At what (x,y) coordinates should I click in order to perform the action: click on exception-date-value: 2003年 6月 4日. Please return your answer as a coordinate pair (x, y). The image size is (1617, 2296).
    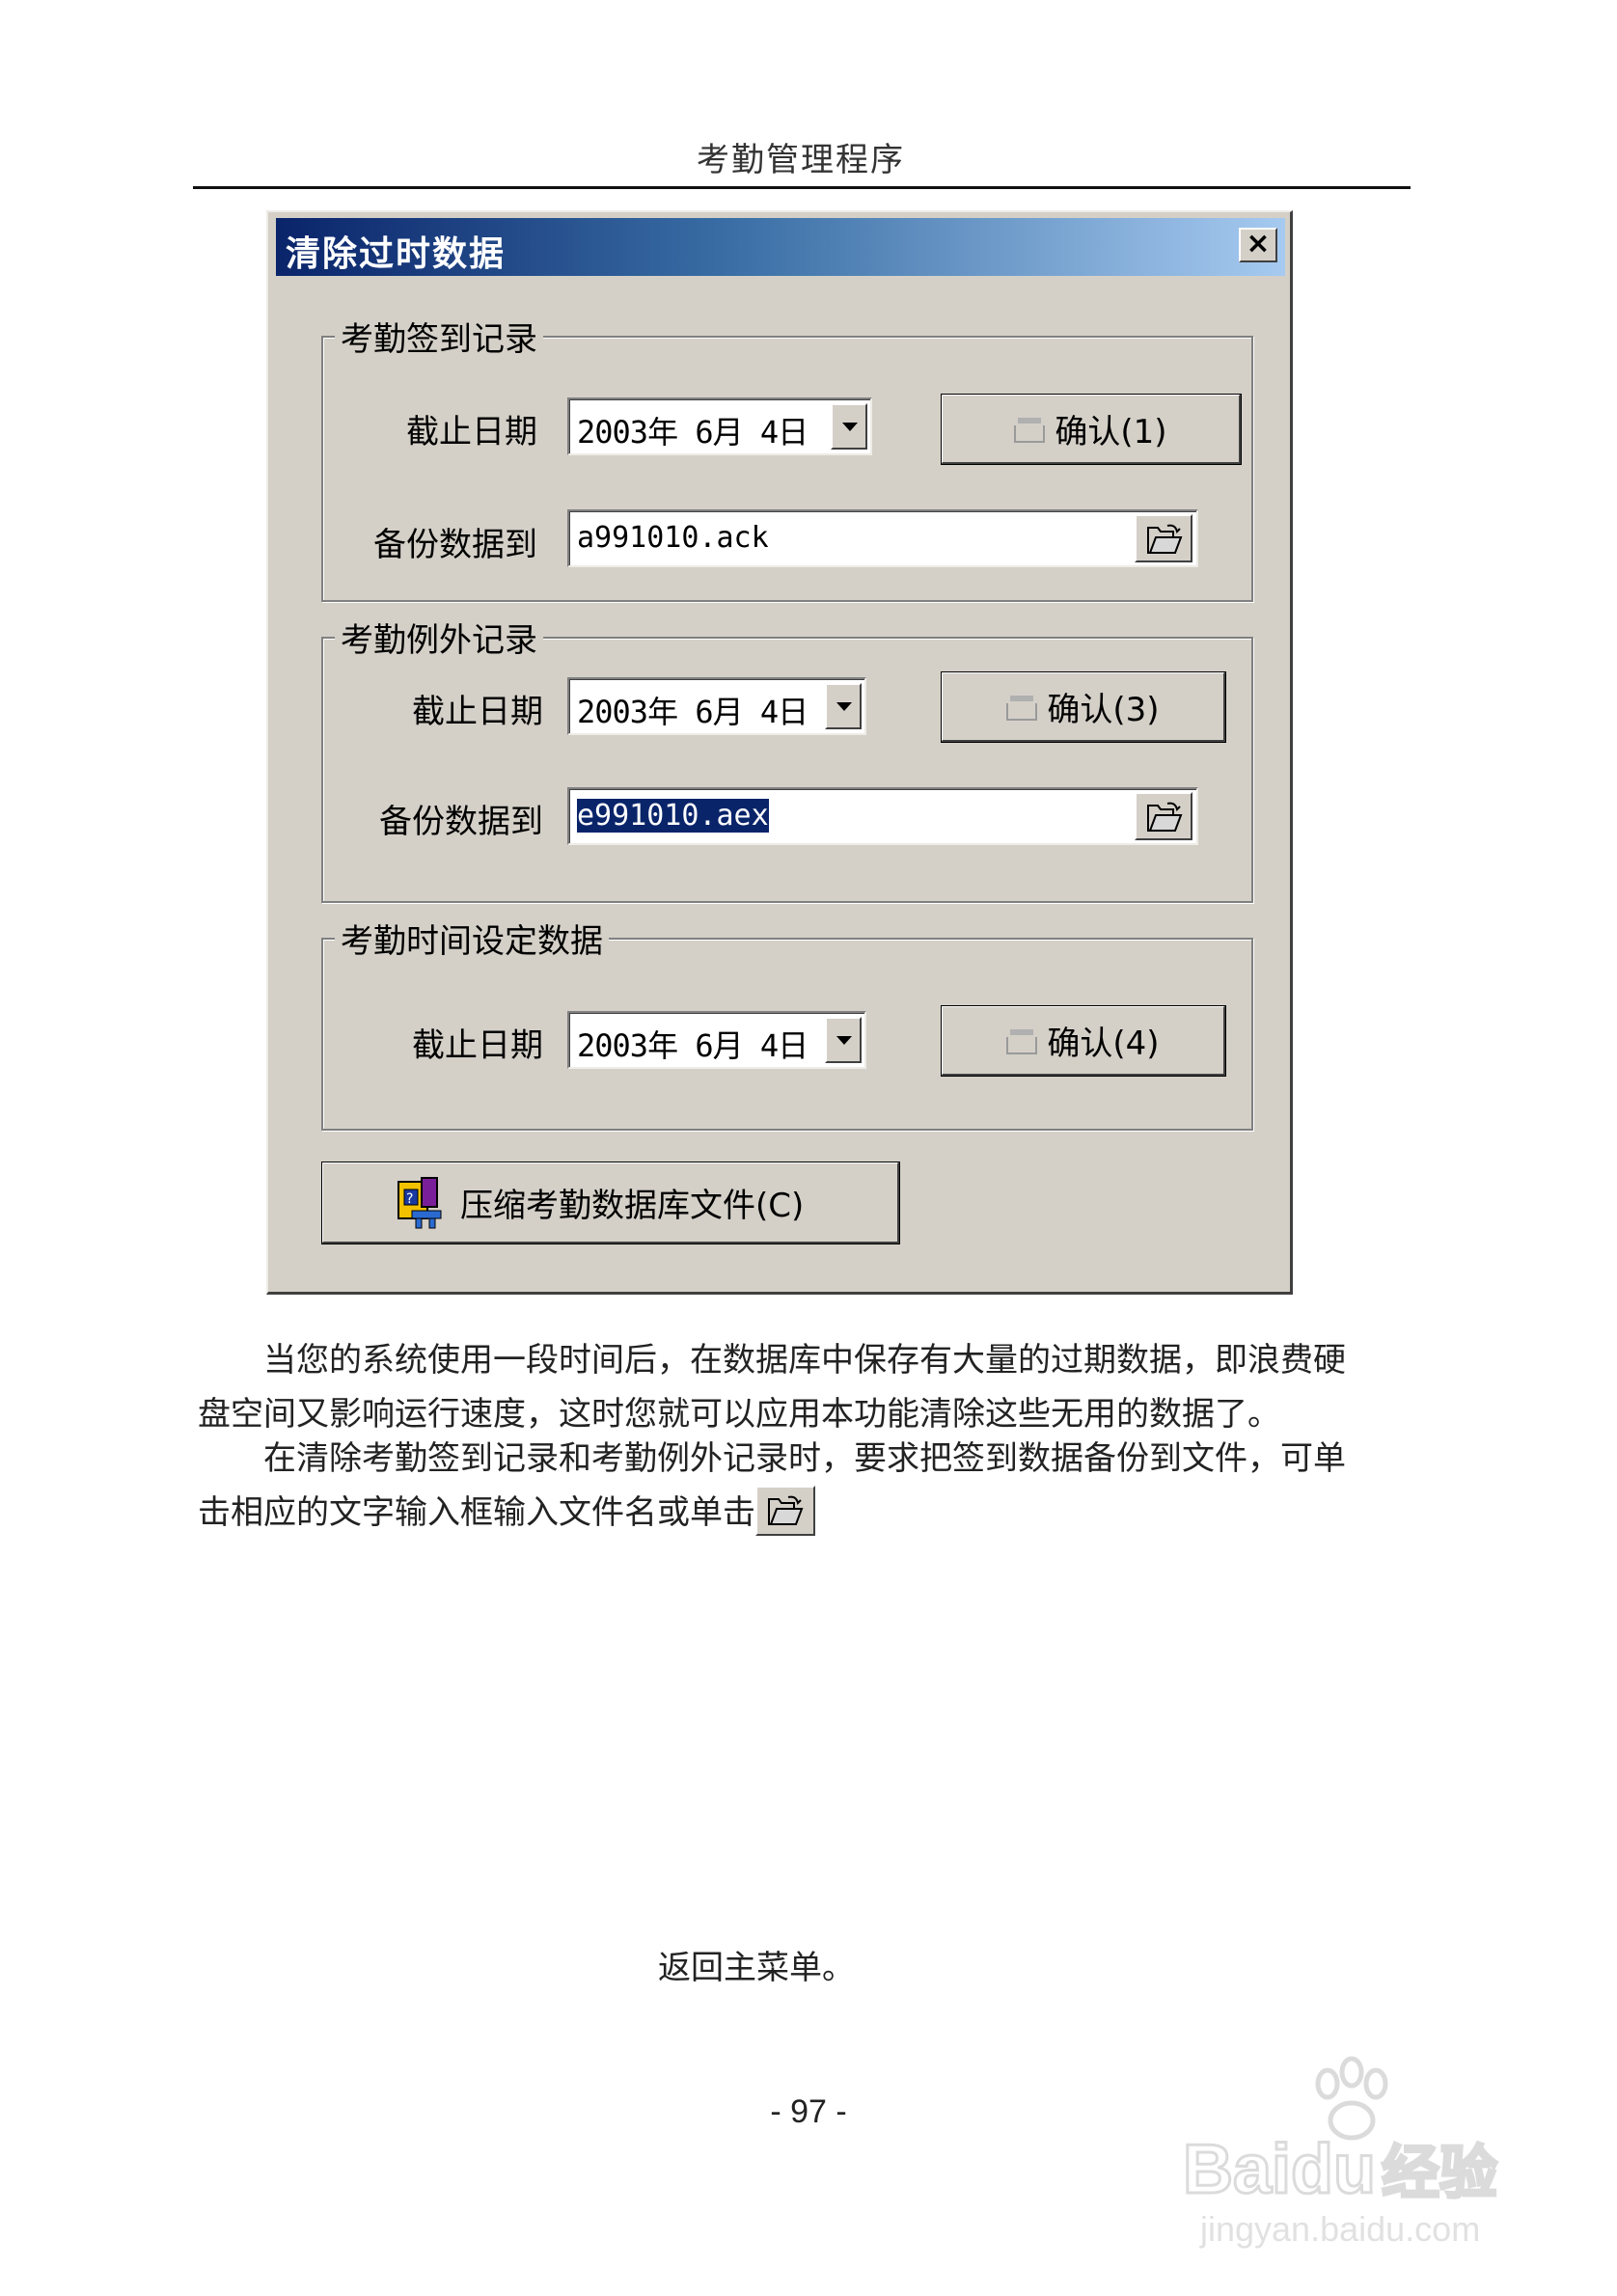
    Looking at the image, I should click on (693, 712).